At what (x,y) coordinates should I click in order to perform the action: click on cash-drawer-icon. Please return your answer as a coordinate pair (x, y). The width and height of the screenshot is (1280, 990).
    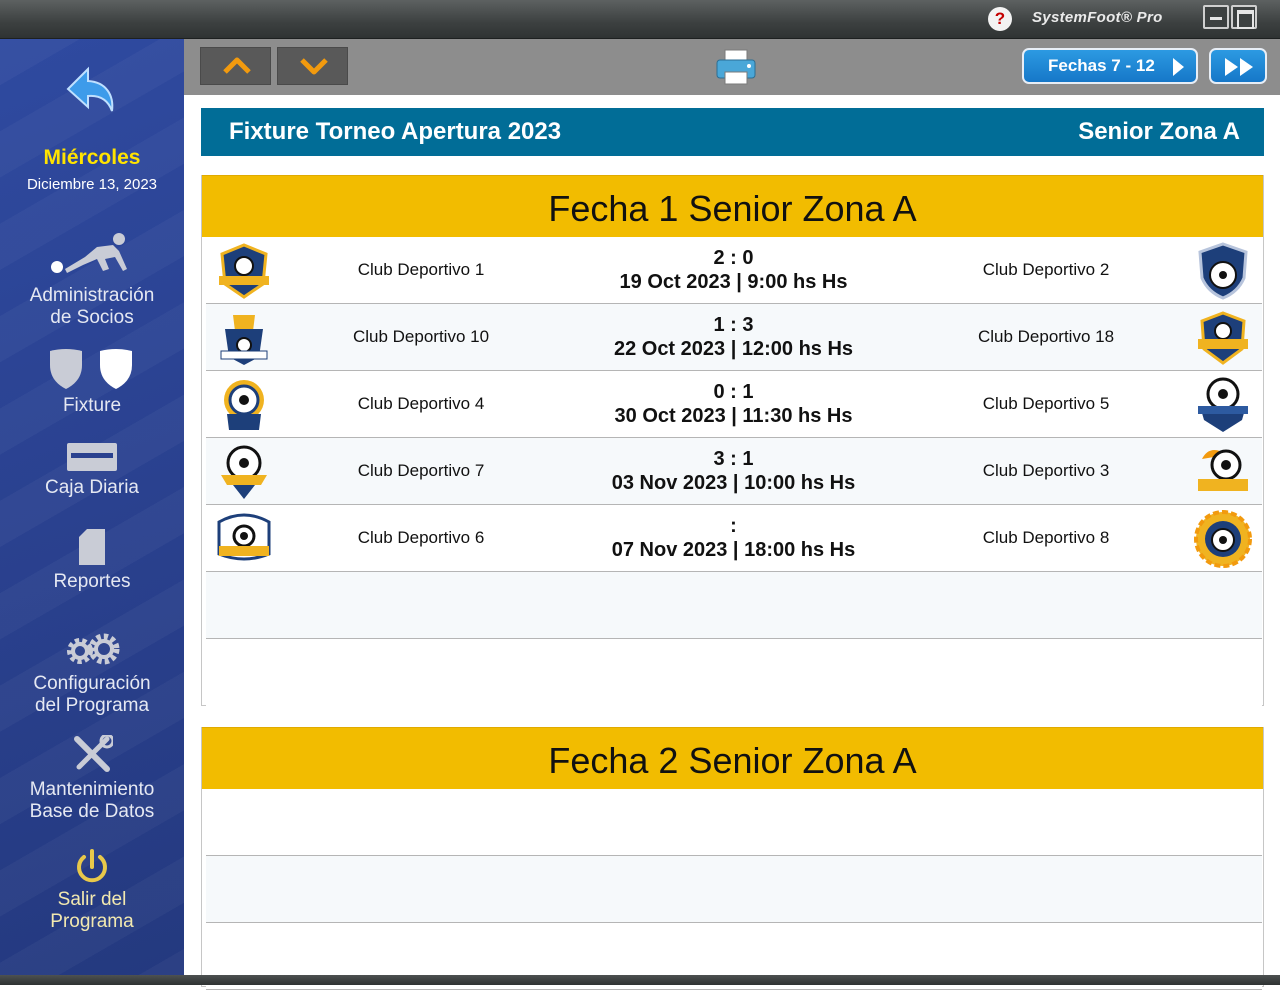
    Looking at the image, I should click on (92, 457).